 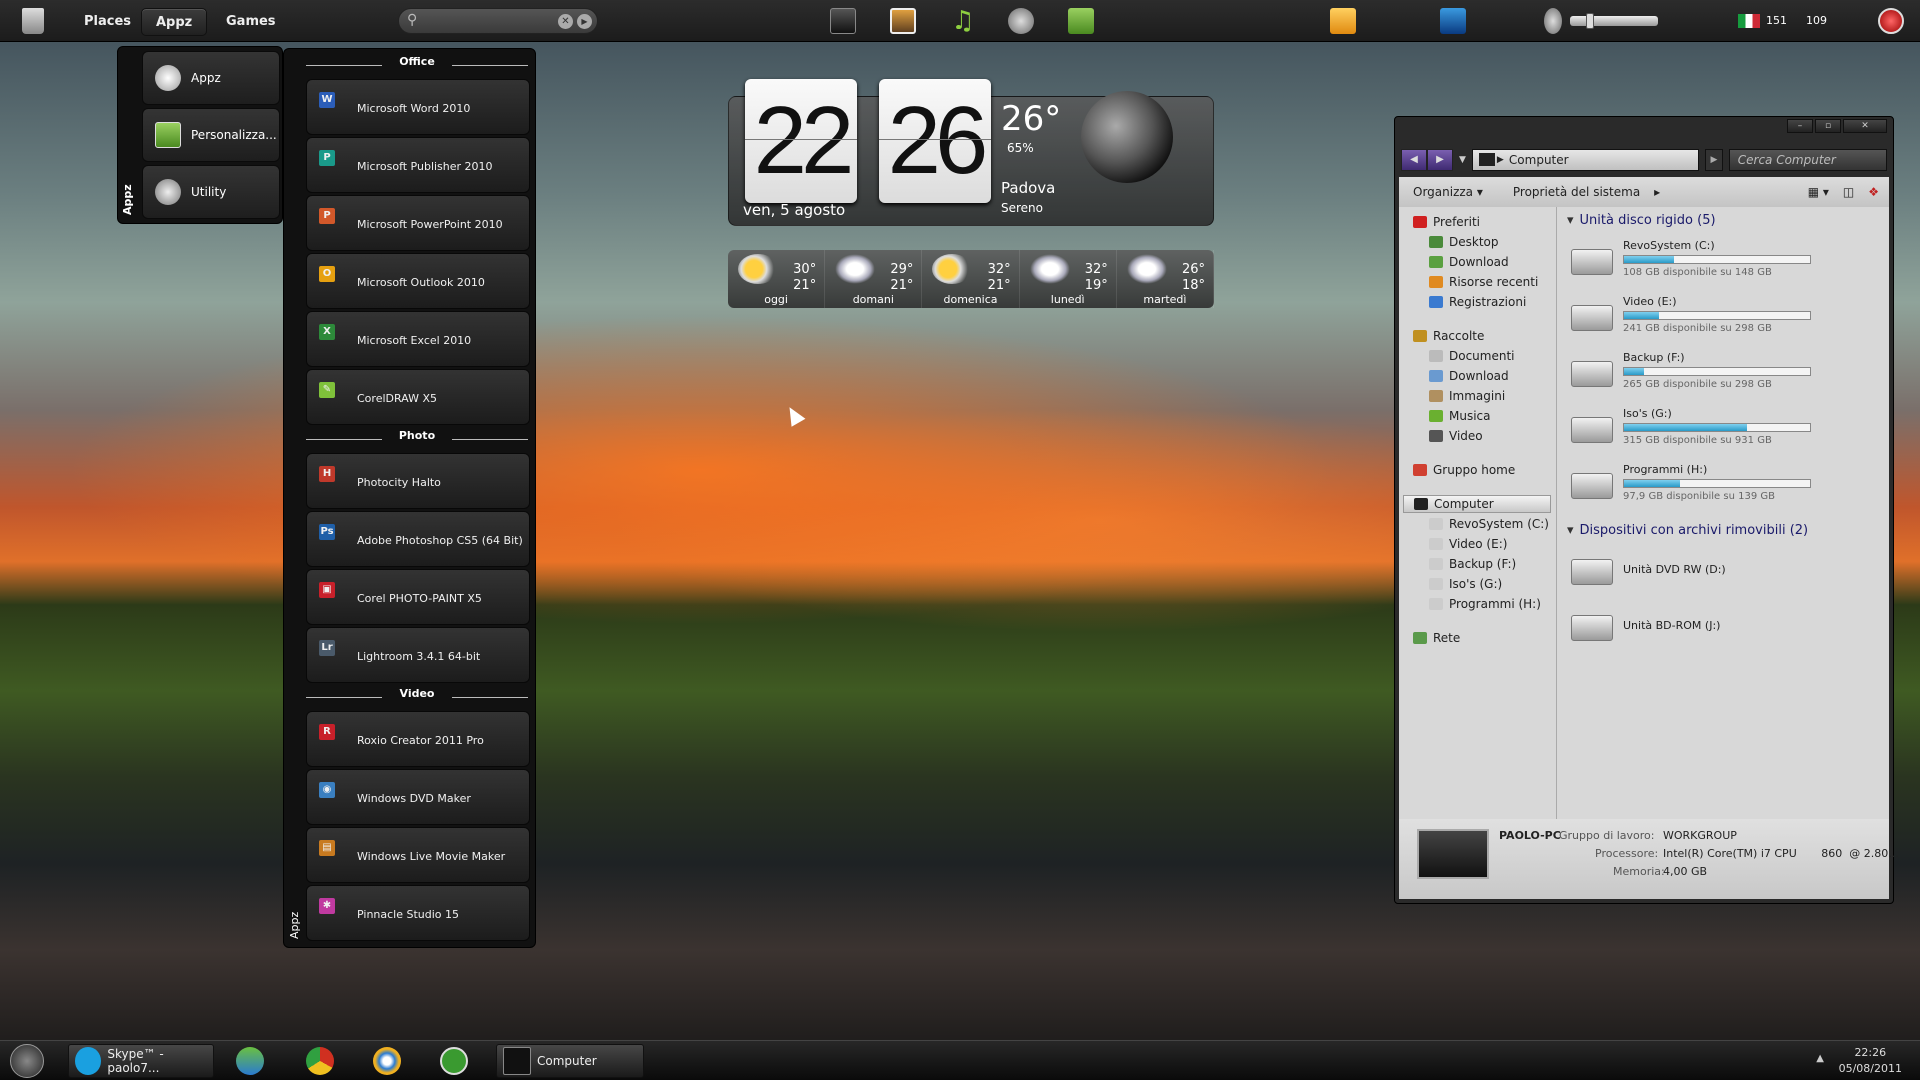 What do you see at coordinates (1460, 416) in the screenshot?
I see `nav-item: Musica` at bounding box center [1460, 416].